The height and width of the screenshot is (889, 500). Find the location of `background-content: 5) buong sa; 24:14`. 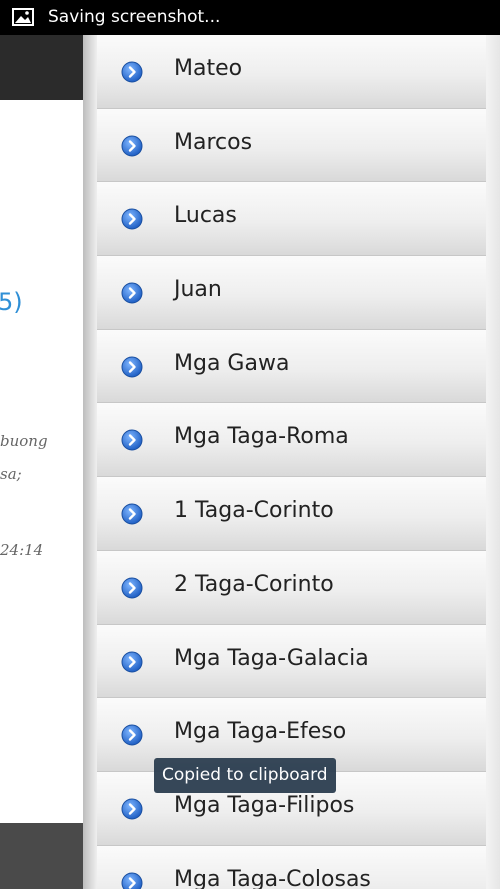

background-content: 5) buong sa; 24:14 is located at coordinates (41, 461).